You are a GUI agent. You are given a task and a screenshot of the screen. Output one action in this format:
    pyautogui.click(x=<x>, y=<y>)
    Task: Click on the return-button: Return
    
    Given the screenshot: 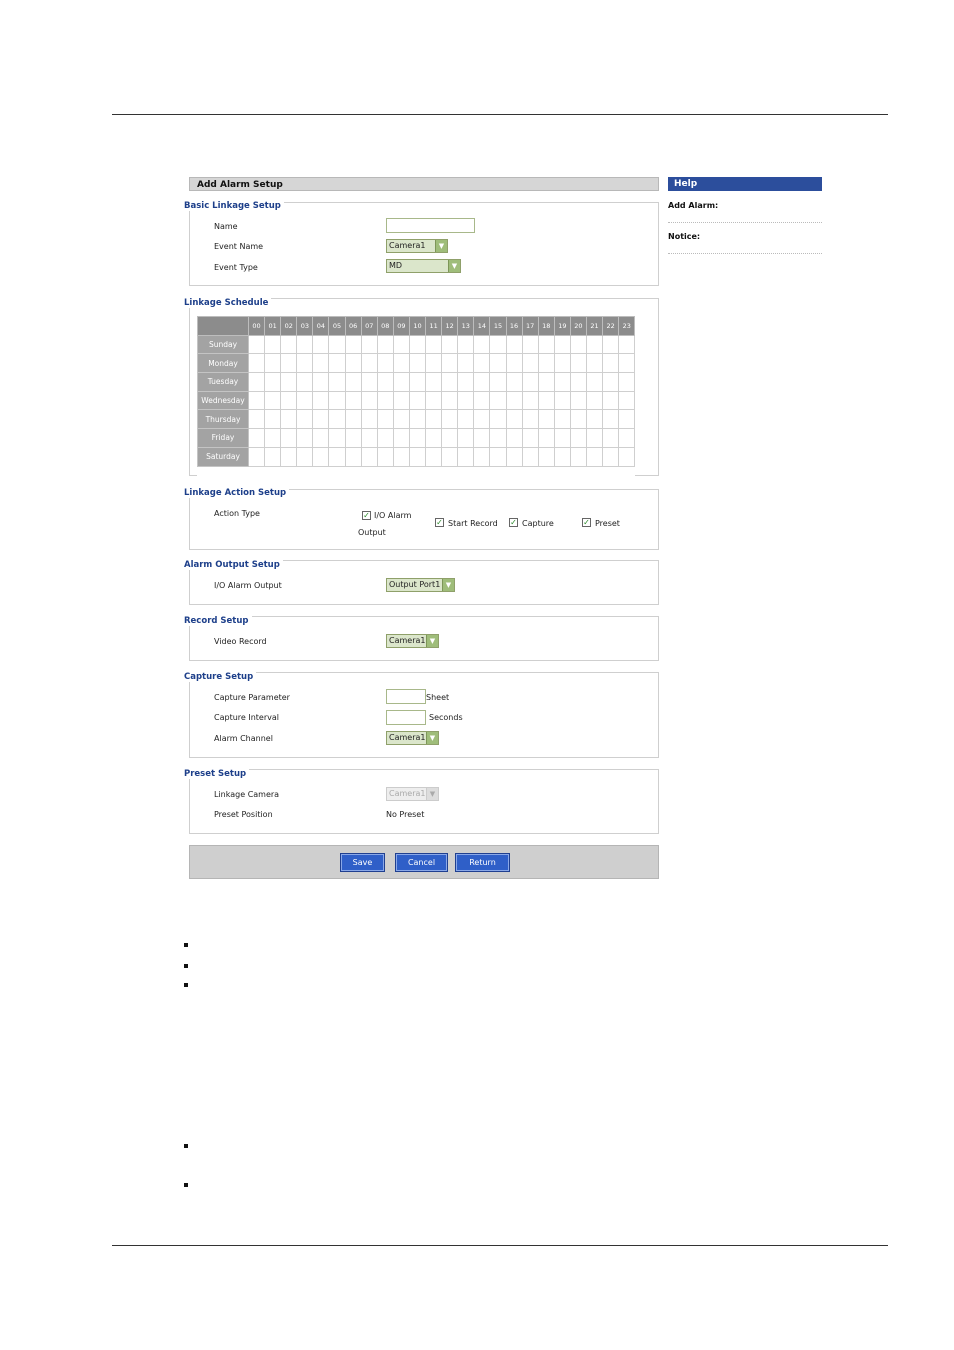 What is the action you would take?
    pyautogui.click(x=482, y=862)
    